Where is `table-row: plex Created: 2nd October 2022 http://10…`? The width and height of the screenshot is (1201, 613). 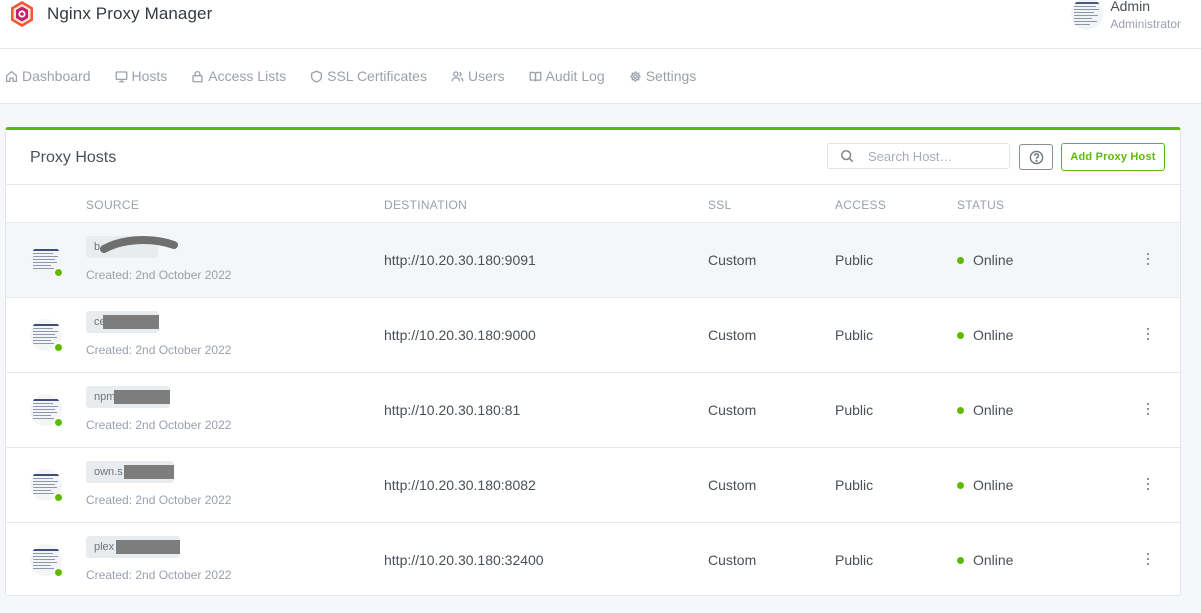 table-row: plex Created: 2nd October 2022 http://10… is located at coordinates (593, 559).